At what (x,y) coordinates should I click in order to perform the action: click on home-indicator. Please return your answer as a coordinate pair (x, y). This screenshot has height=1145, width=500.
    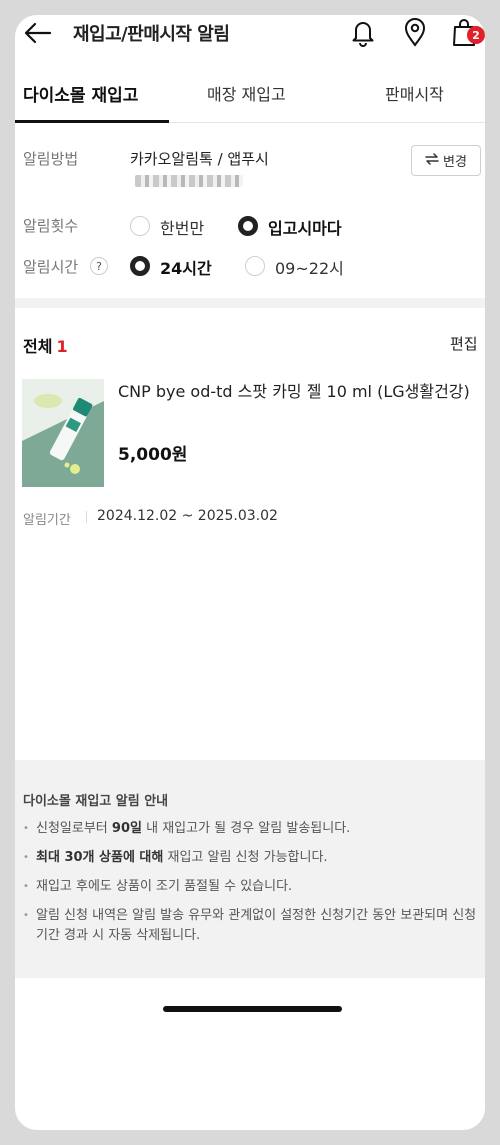
    Looking at the image, I should click on (252, 1009).